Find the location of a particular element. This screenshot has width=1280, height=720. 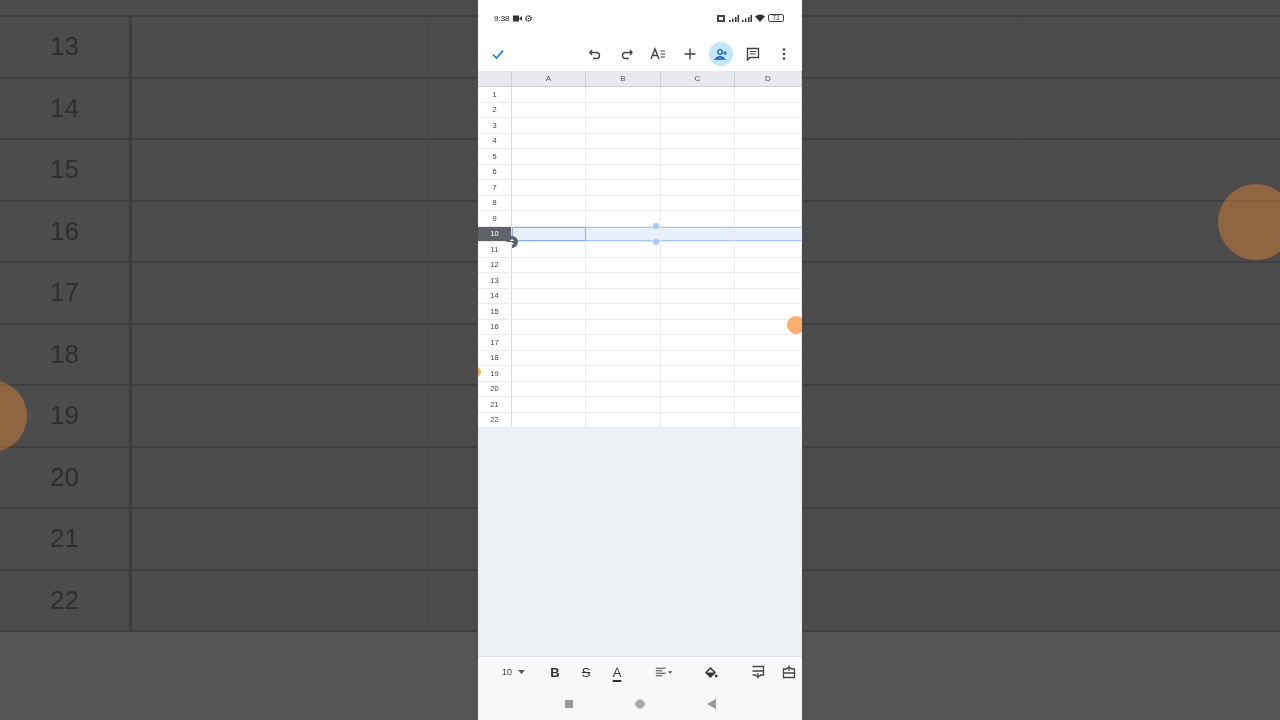

strikethrough-button: S is located at coordinates (586, 672).